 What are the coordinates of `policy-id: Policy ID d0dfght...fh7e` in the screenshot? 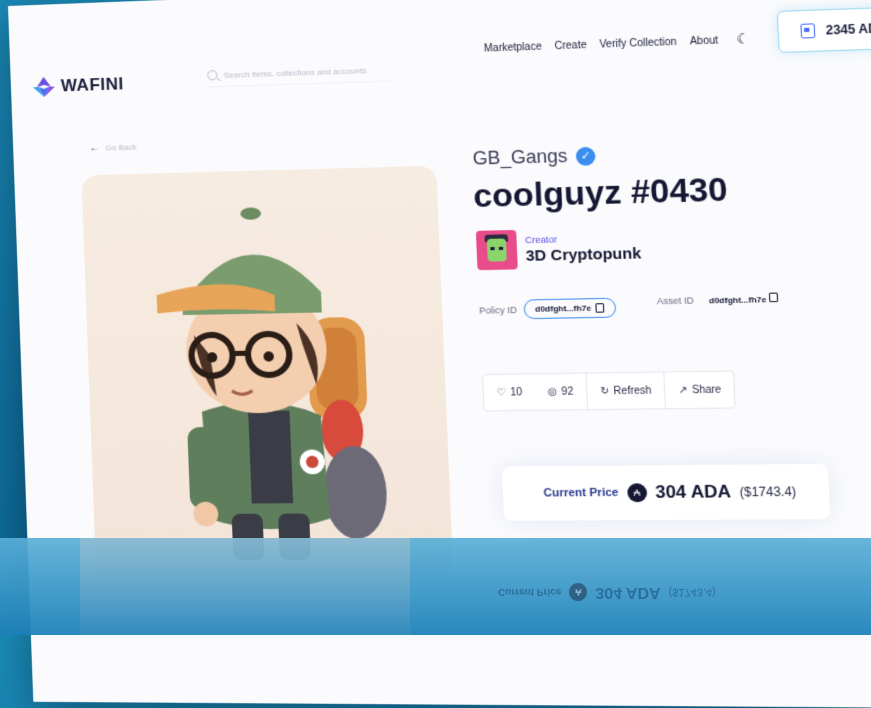 It's located at (548, 309).